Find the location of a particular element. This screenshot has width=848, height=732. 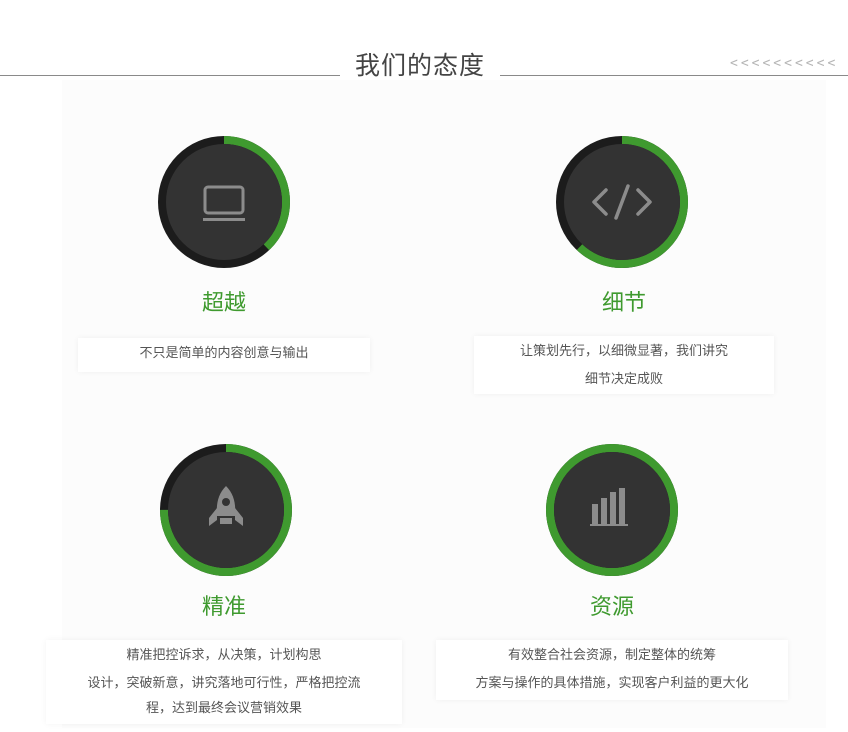

card-description: 让策划先行，以细微显著，我们讲究 细节决定成败 is located at coordinates (624, 365).